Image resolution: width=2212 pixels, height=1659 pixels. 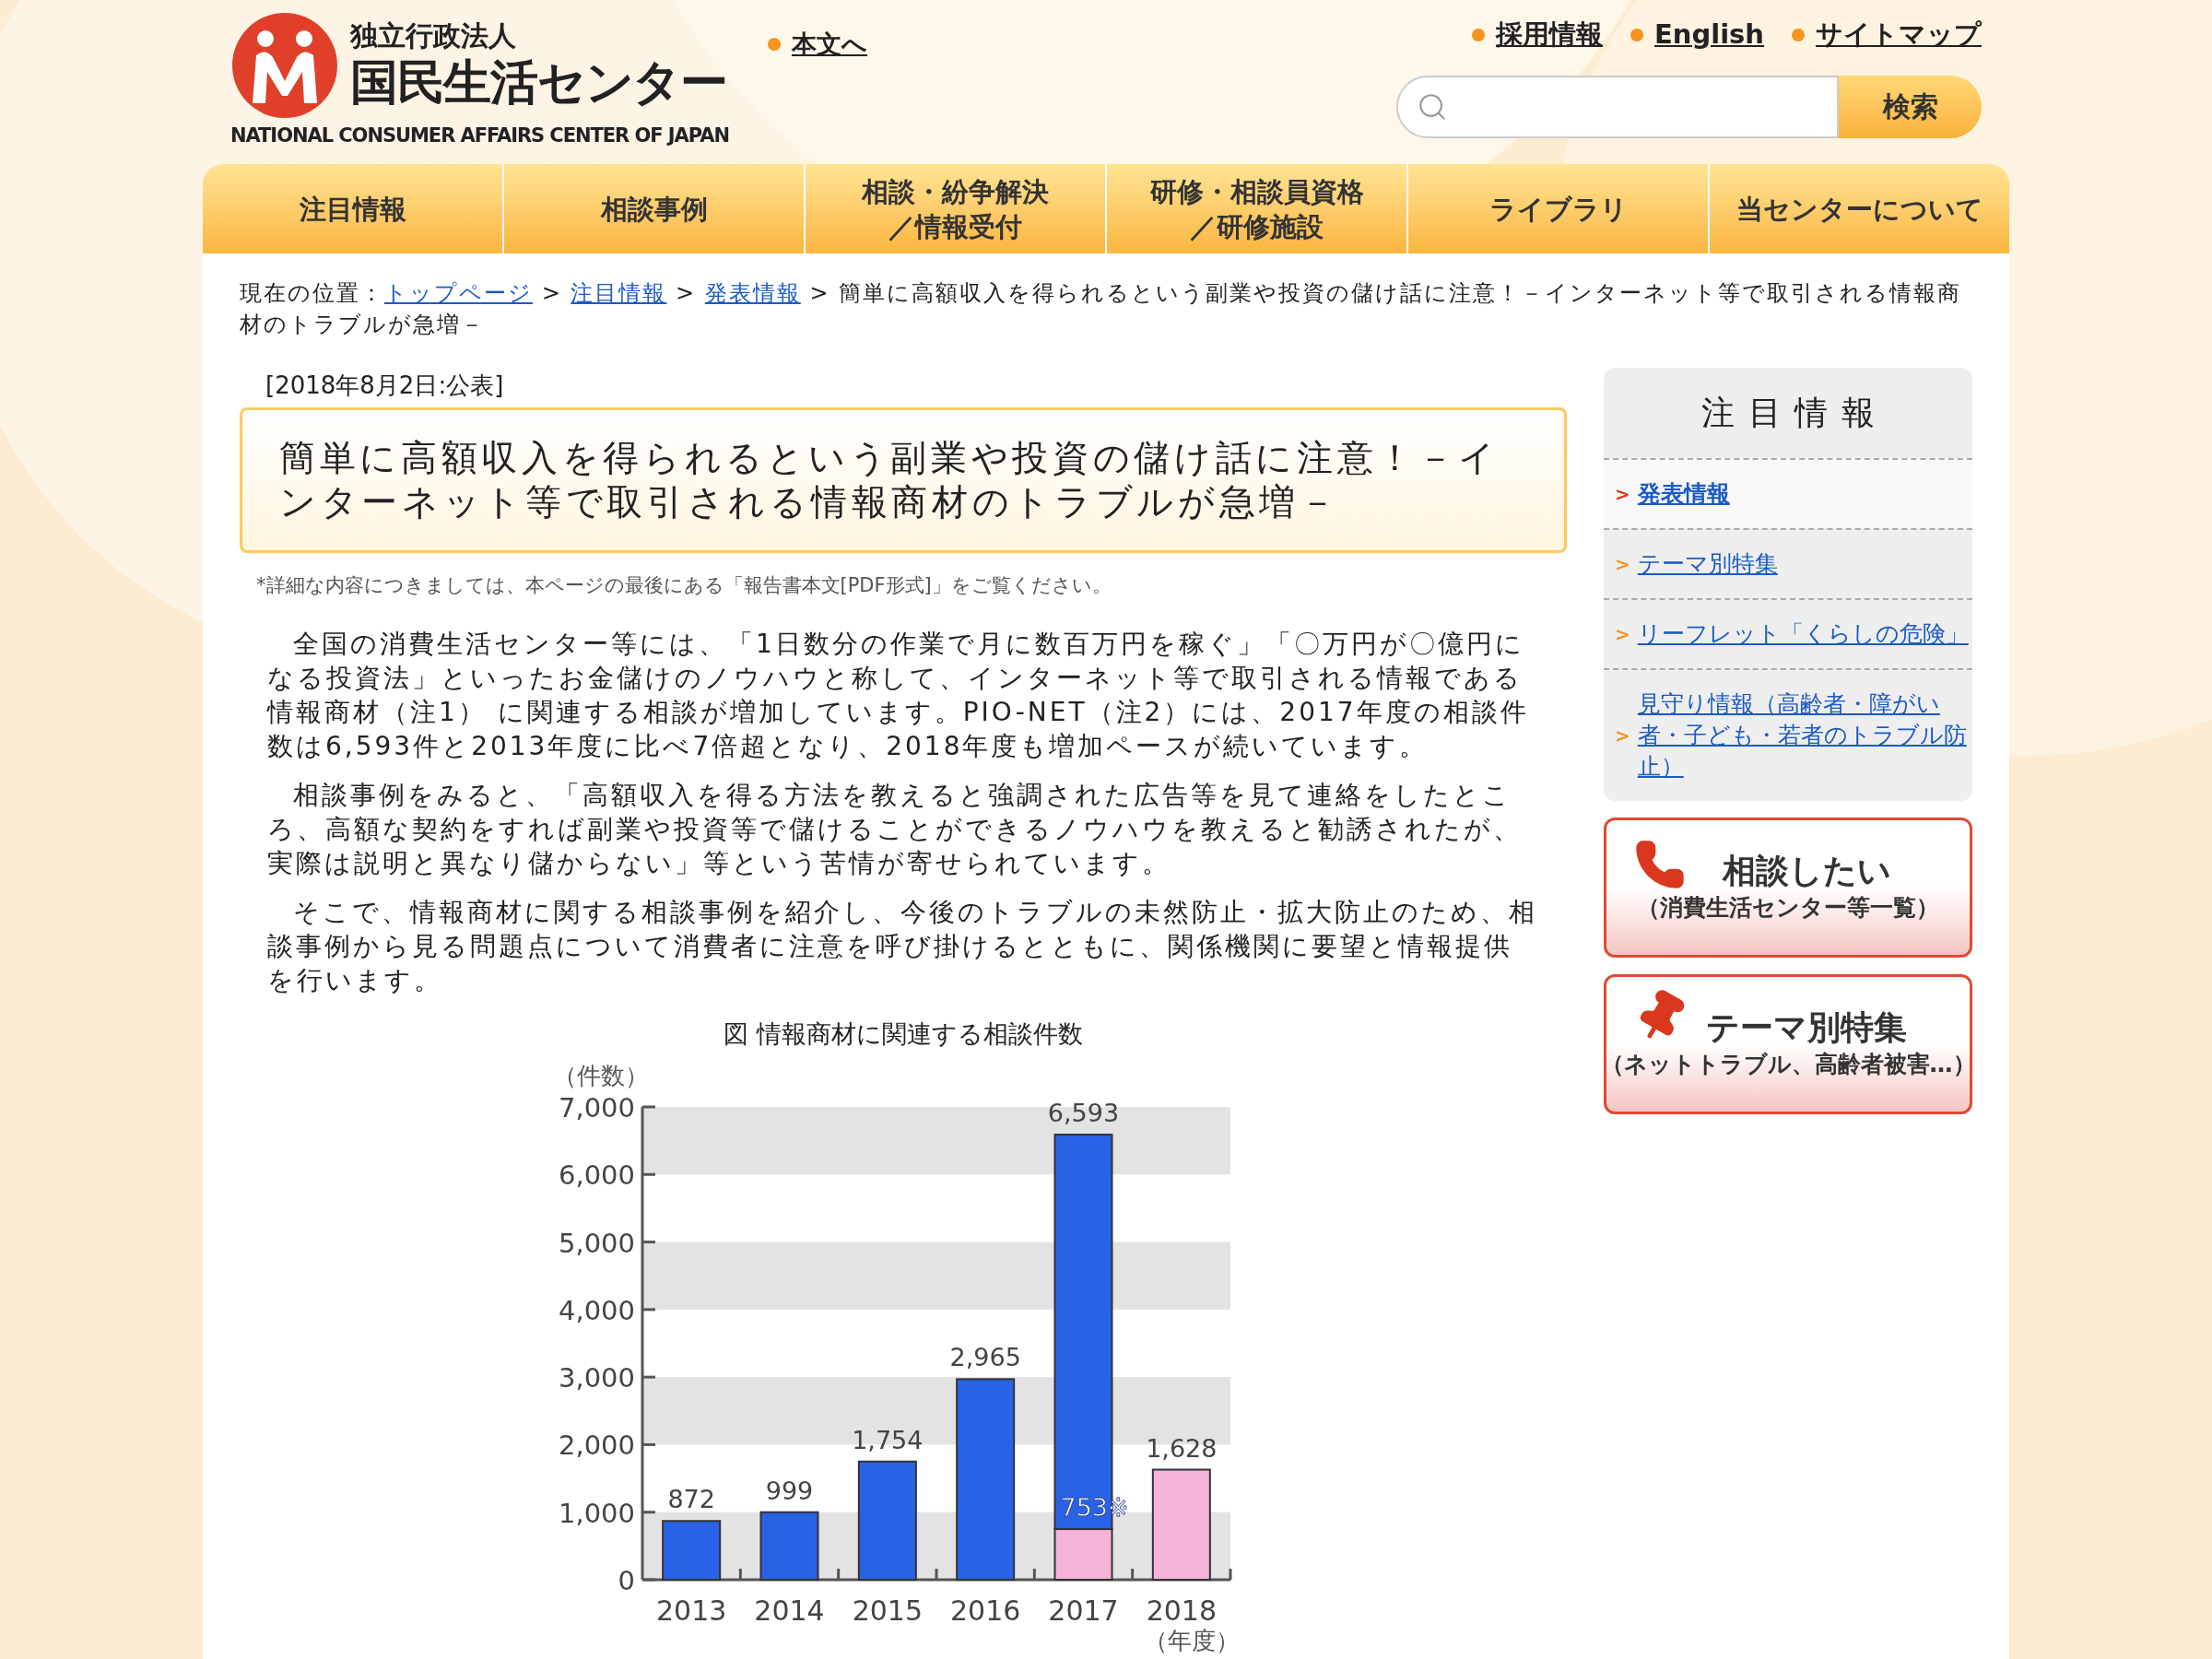 I want to click on y-axis-label: （件数）, so click(x=601, y=1075).